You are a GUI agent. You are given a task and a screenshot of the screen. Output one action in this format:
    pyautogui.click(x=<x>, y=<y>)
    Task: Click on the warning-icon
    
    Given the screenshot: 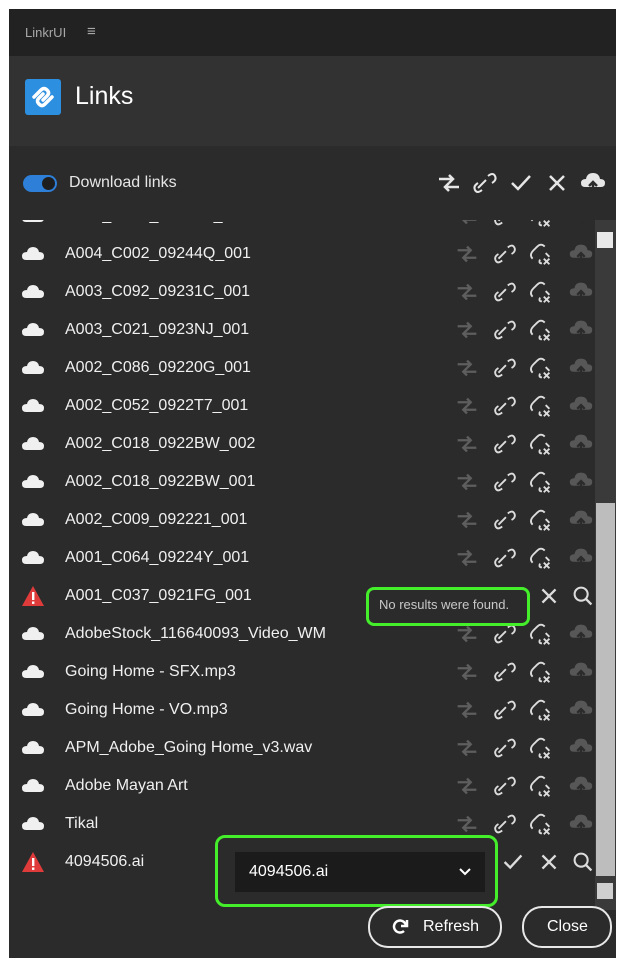 What is the action you would take?
    pyautogui.click(x=33, y=596)
    